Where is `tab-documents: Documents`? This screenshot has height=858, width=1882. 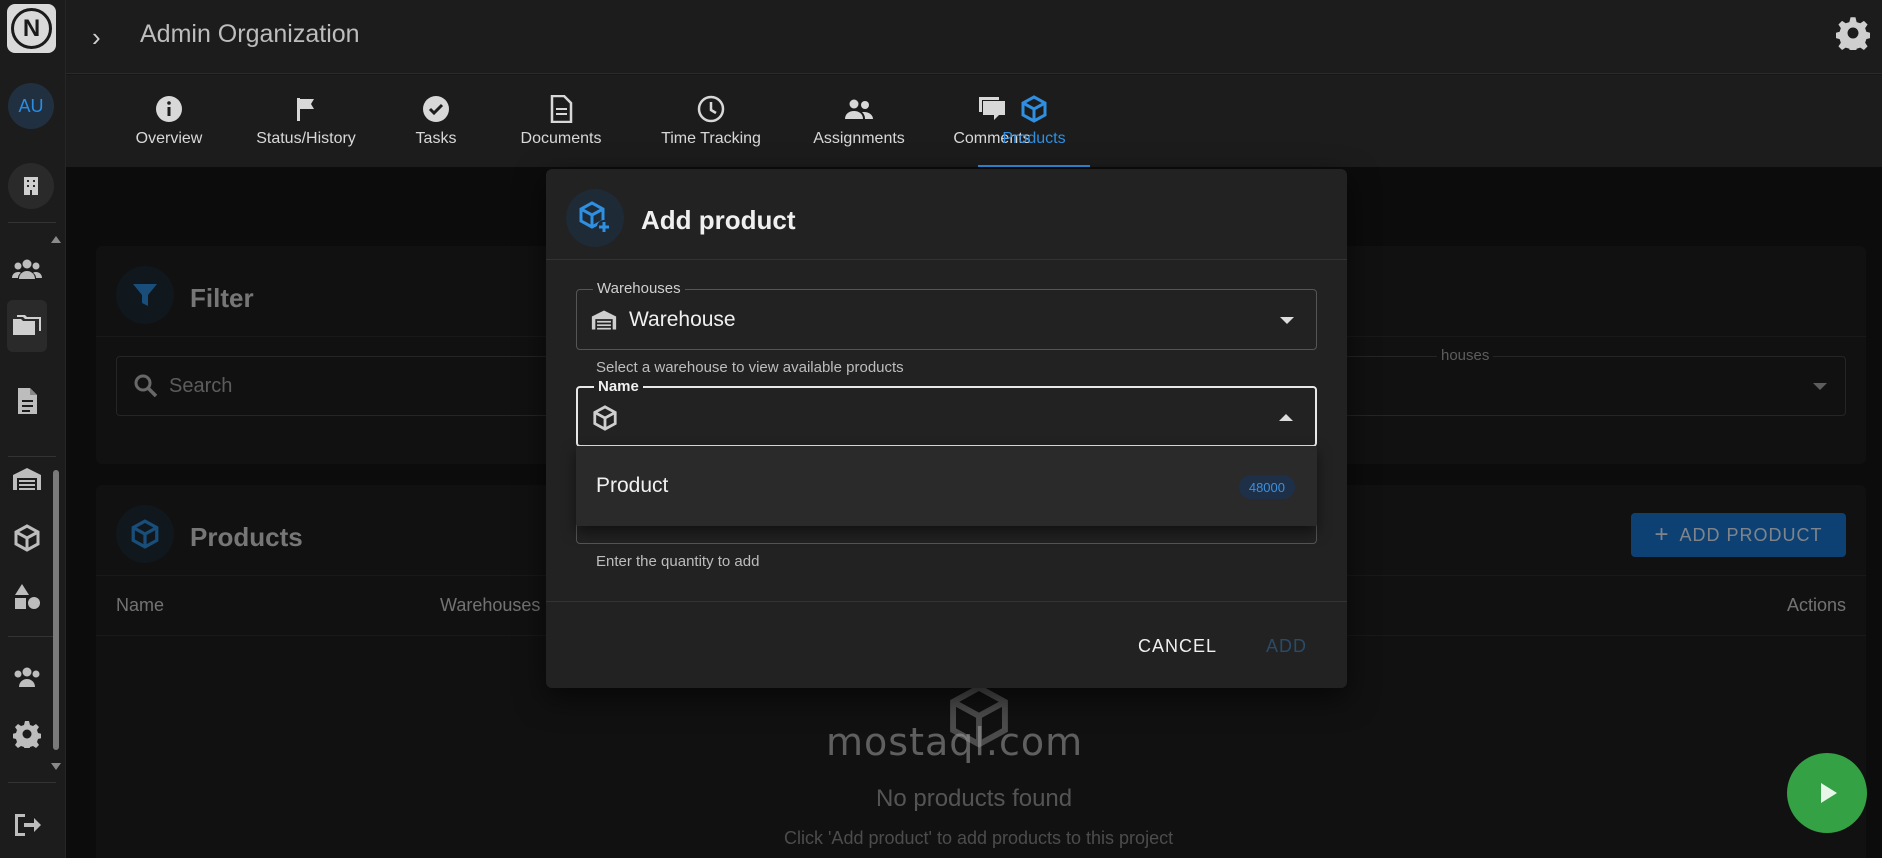 tab-documents: Documents is located at coordinates (561, 121).